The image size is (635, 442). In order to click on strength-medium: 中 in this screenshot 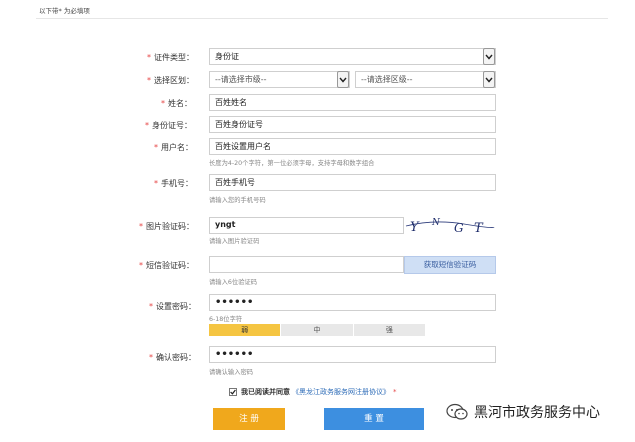, I will do `click(317, 330)`.